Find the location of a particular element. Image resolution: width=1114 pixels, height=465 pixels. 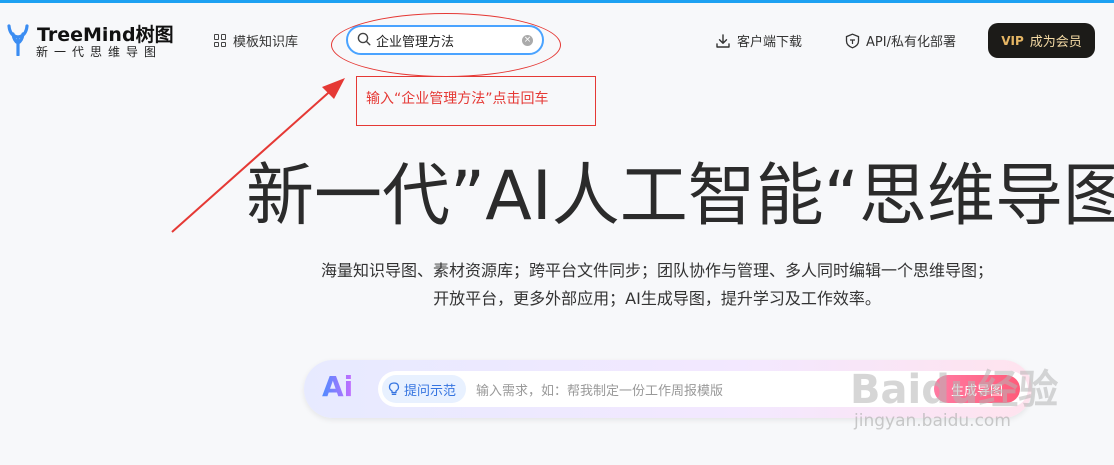

nav-download-label: 客户端下载 is located at coordinates (770, 42).